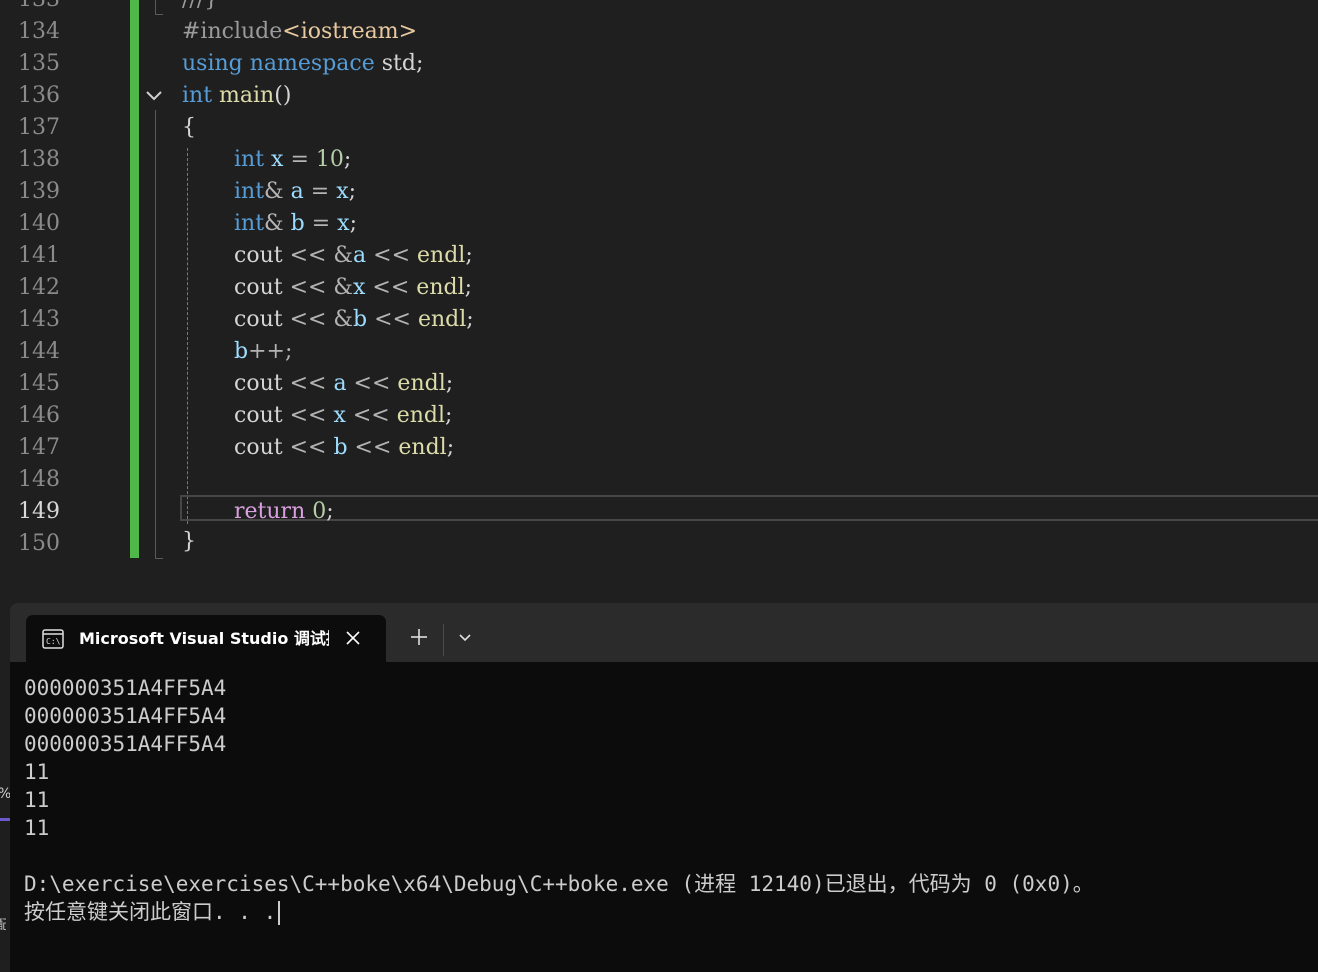 The image size is (1318, 972). Describe the element at coordinates (279, 913) in the screenshot. I see `text-cursor` at that location.